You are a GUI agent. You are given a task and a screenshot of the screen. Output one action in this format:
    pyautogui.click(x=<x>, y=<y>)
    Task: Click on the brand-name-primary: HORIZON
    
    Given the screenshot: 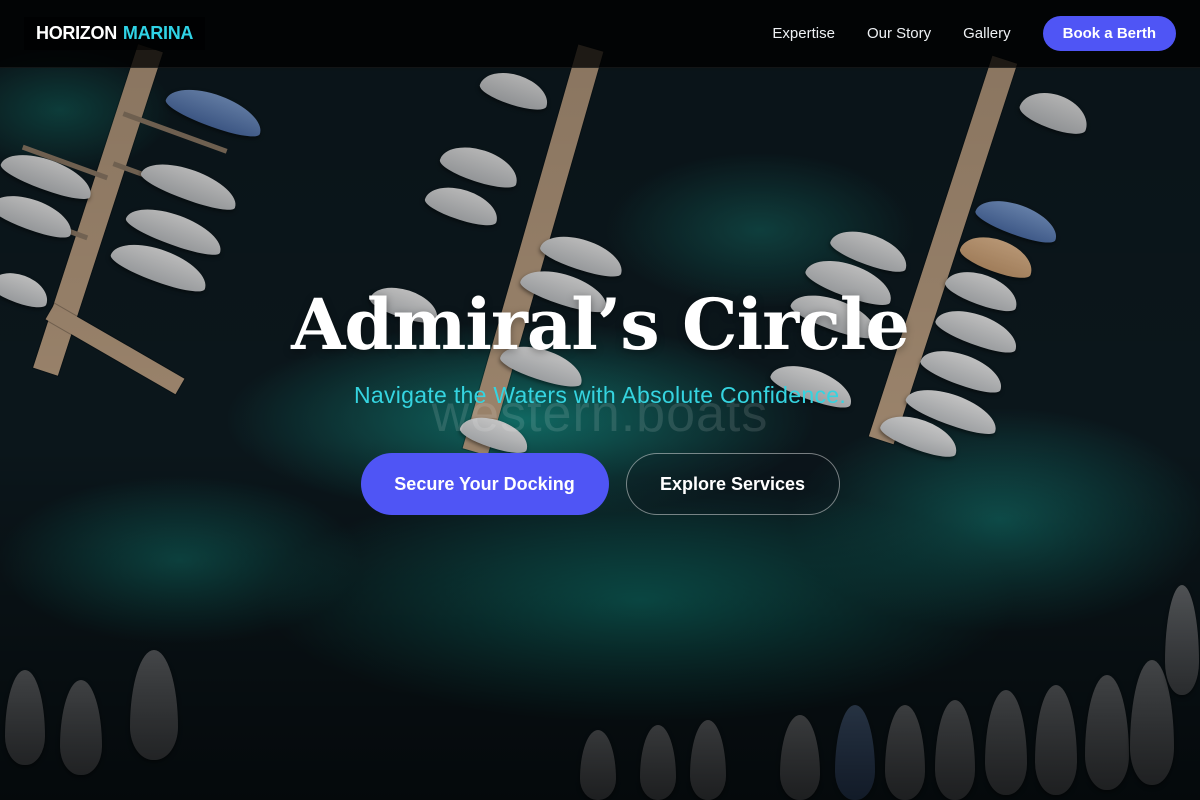 What is the action you would take?
    pyautogui.click(x=76, y=33)
    